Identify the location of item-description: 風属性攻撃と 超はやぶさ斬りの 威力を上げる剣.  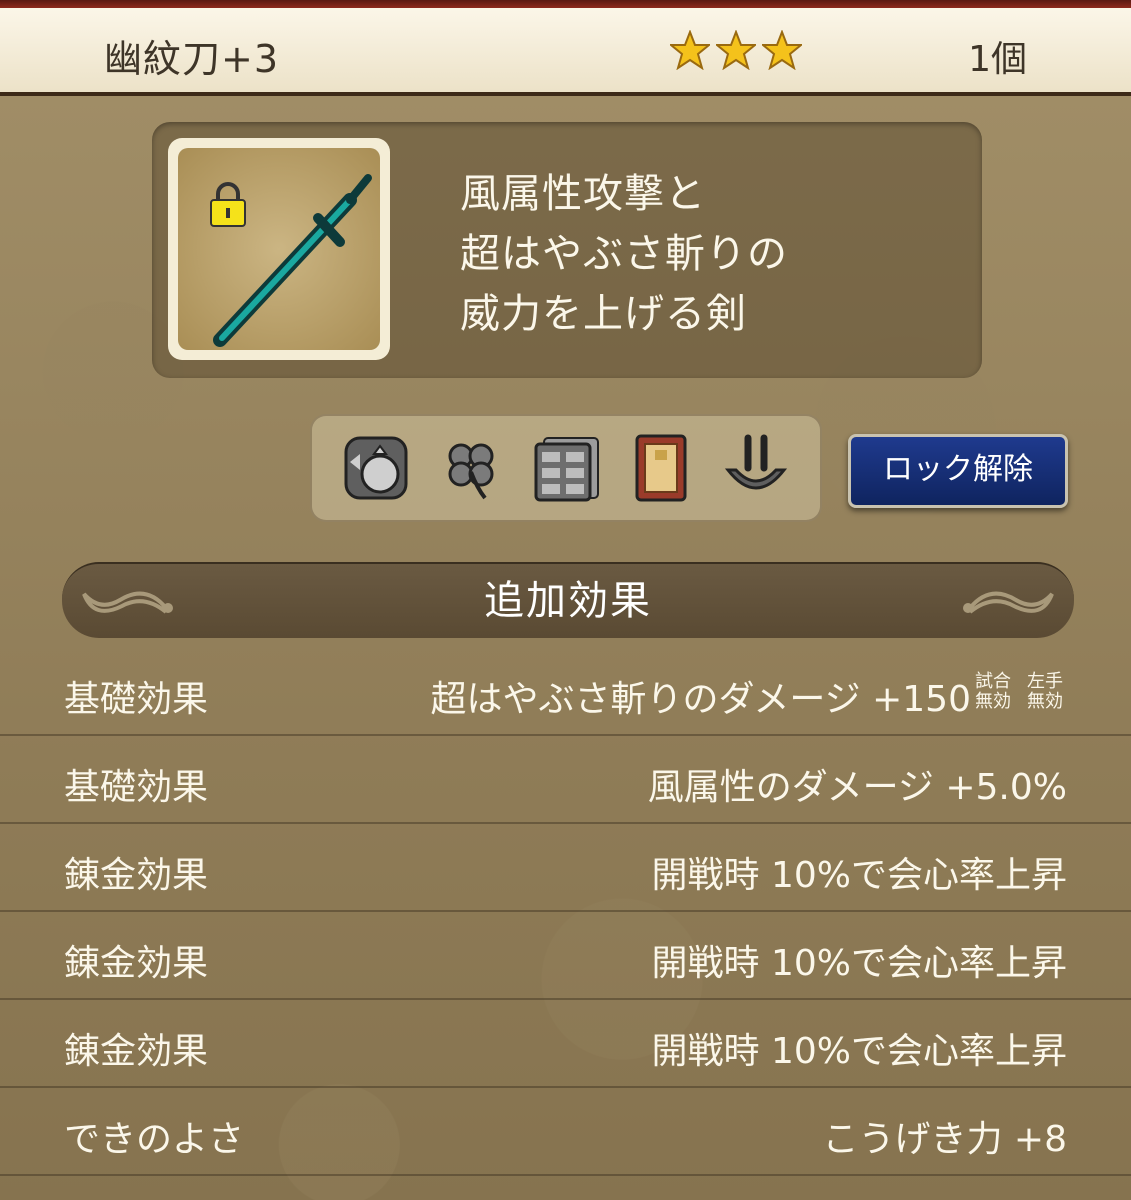
(624, 254).